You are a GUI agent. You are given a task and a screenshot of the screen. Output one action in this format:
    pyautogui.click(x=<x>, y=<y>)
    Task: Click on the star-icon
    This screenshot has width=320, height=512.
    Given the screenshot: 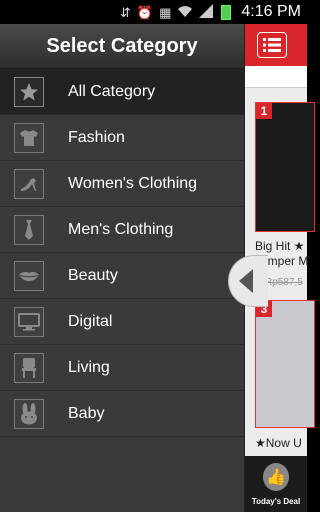 What is the action you would take?
    pyautogui.click(x=29, y=91)
    